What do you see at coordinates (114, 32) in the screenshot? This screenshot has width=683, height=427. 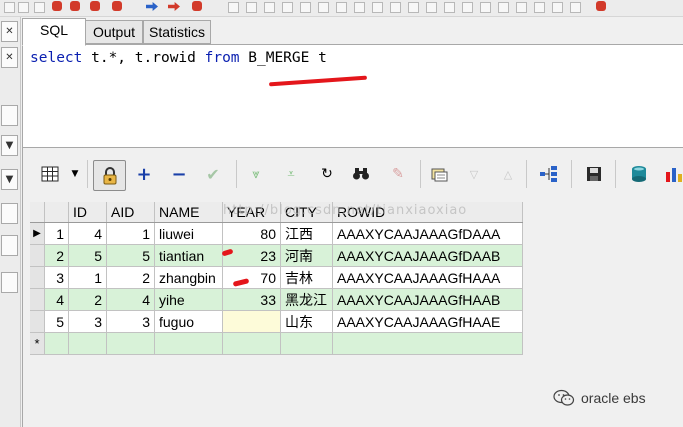 I see `tab-output: Output` at bounding box center [114, 32].